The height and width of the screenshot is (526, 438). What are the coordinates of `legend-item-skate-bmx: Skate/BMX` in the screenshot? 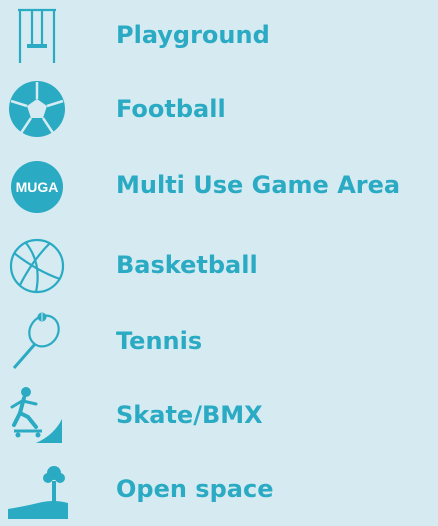 It's located at (219, 415).